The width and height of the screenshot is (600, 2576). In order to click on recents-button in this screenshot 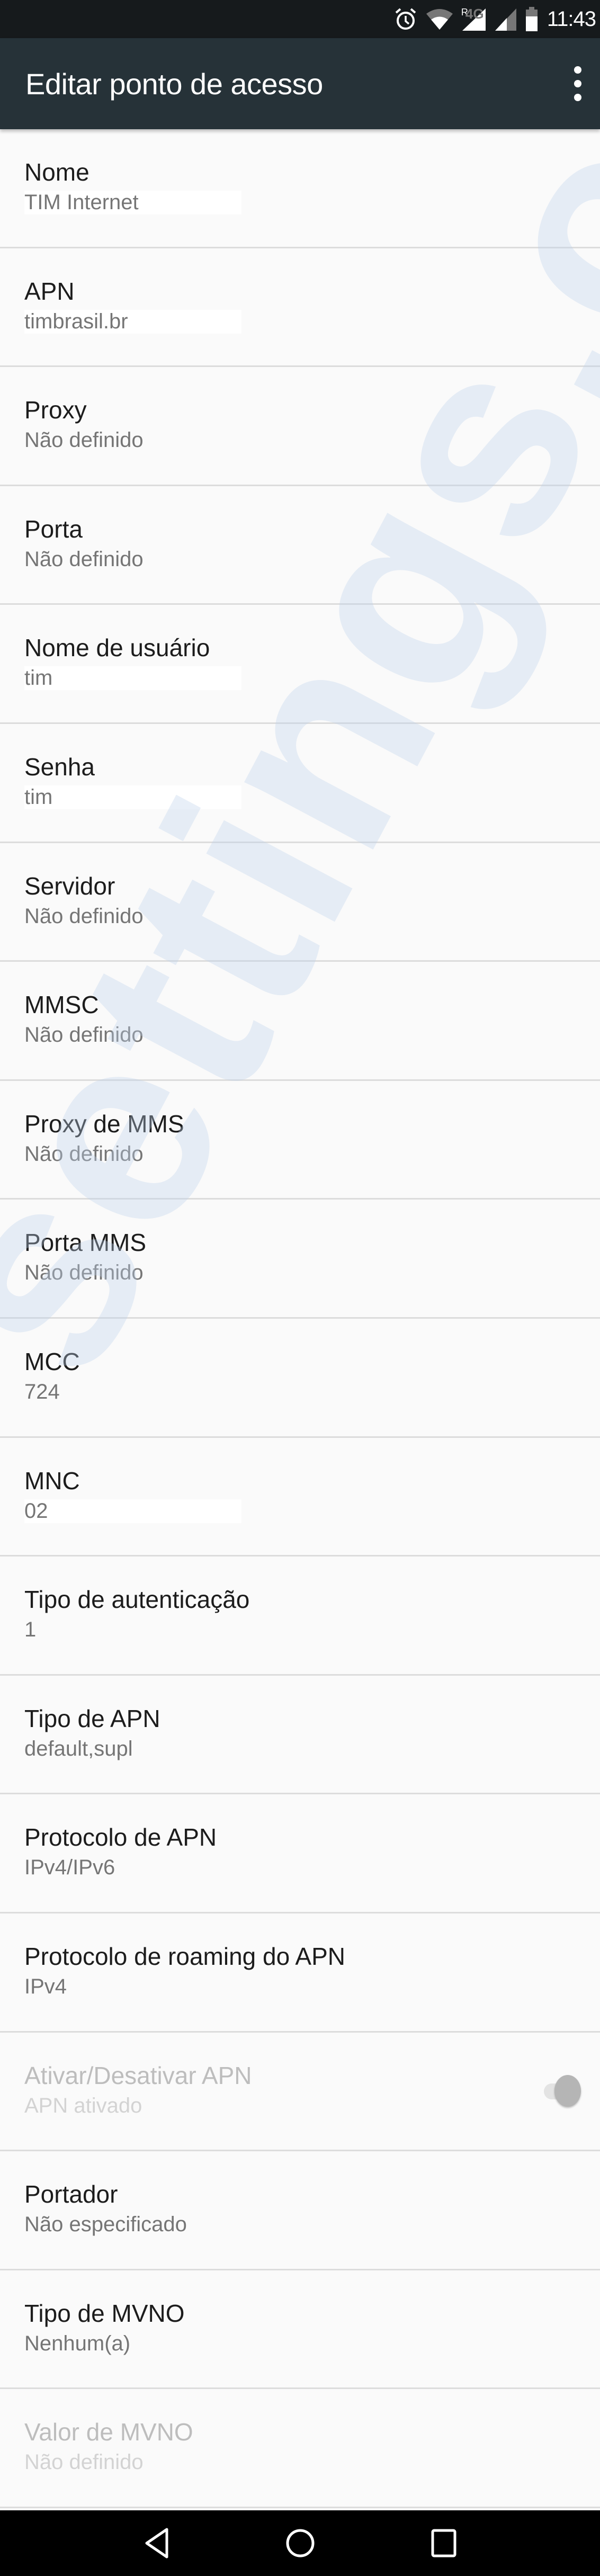, I will do `click(444, 2543)`.